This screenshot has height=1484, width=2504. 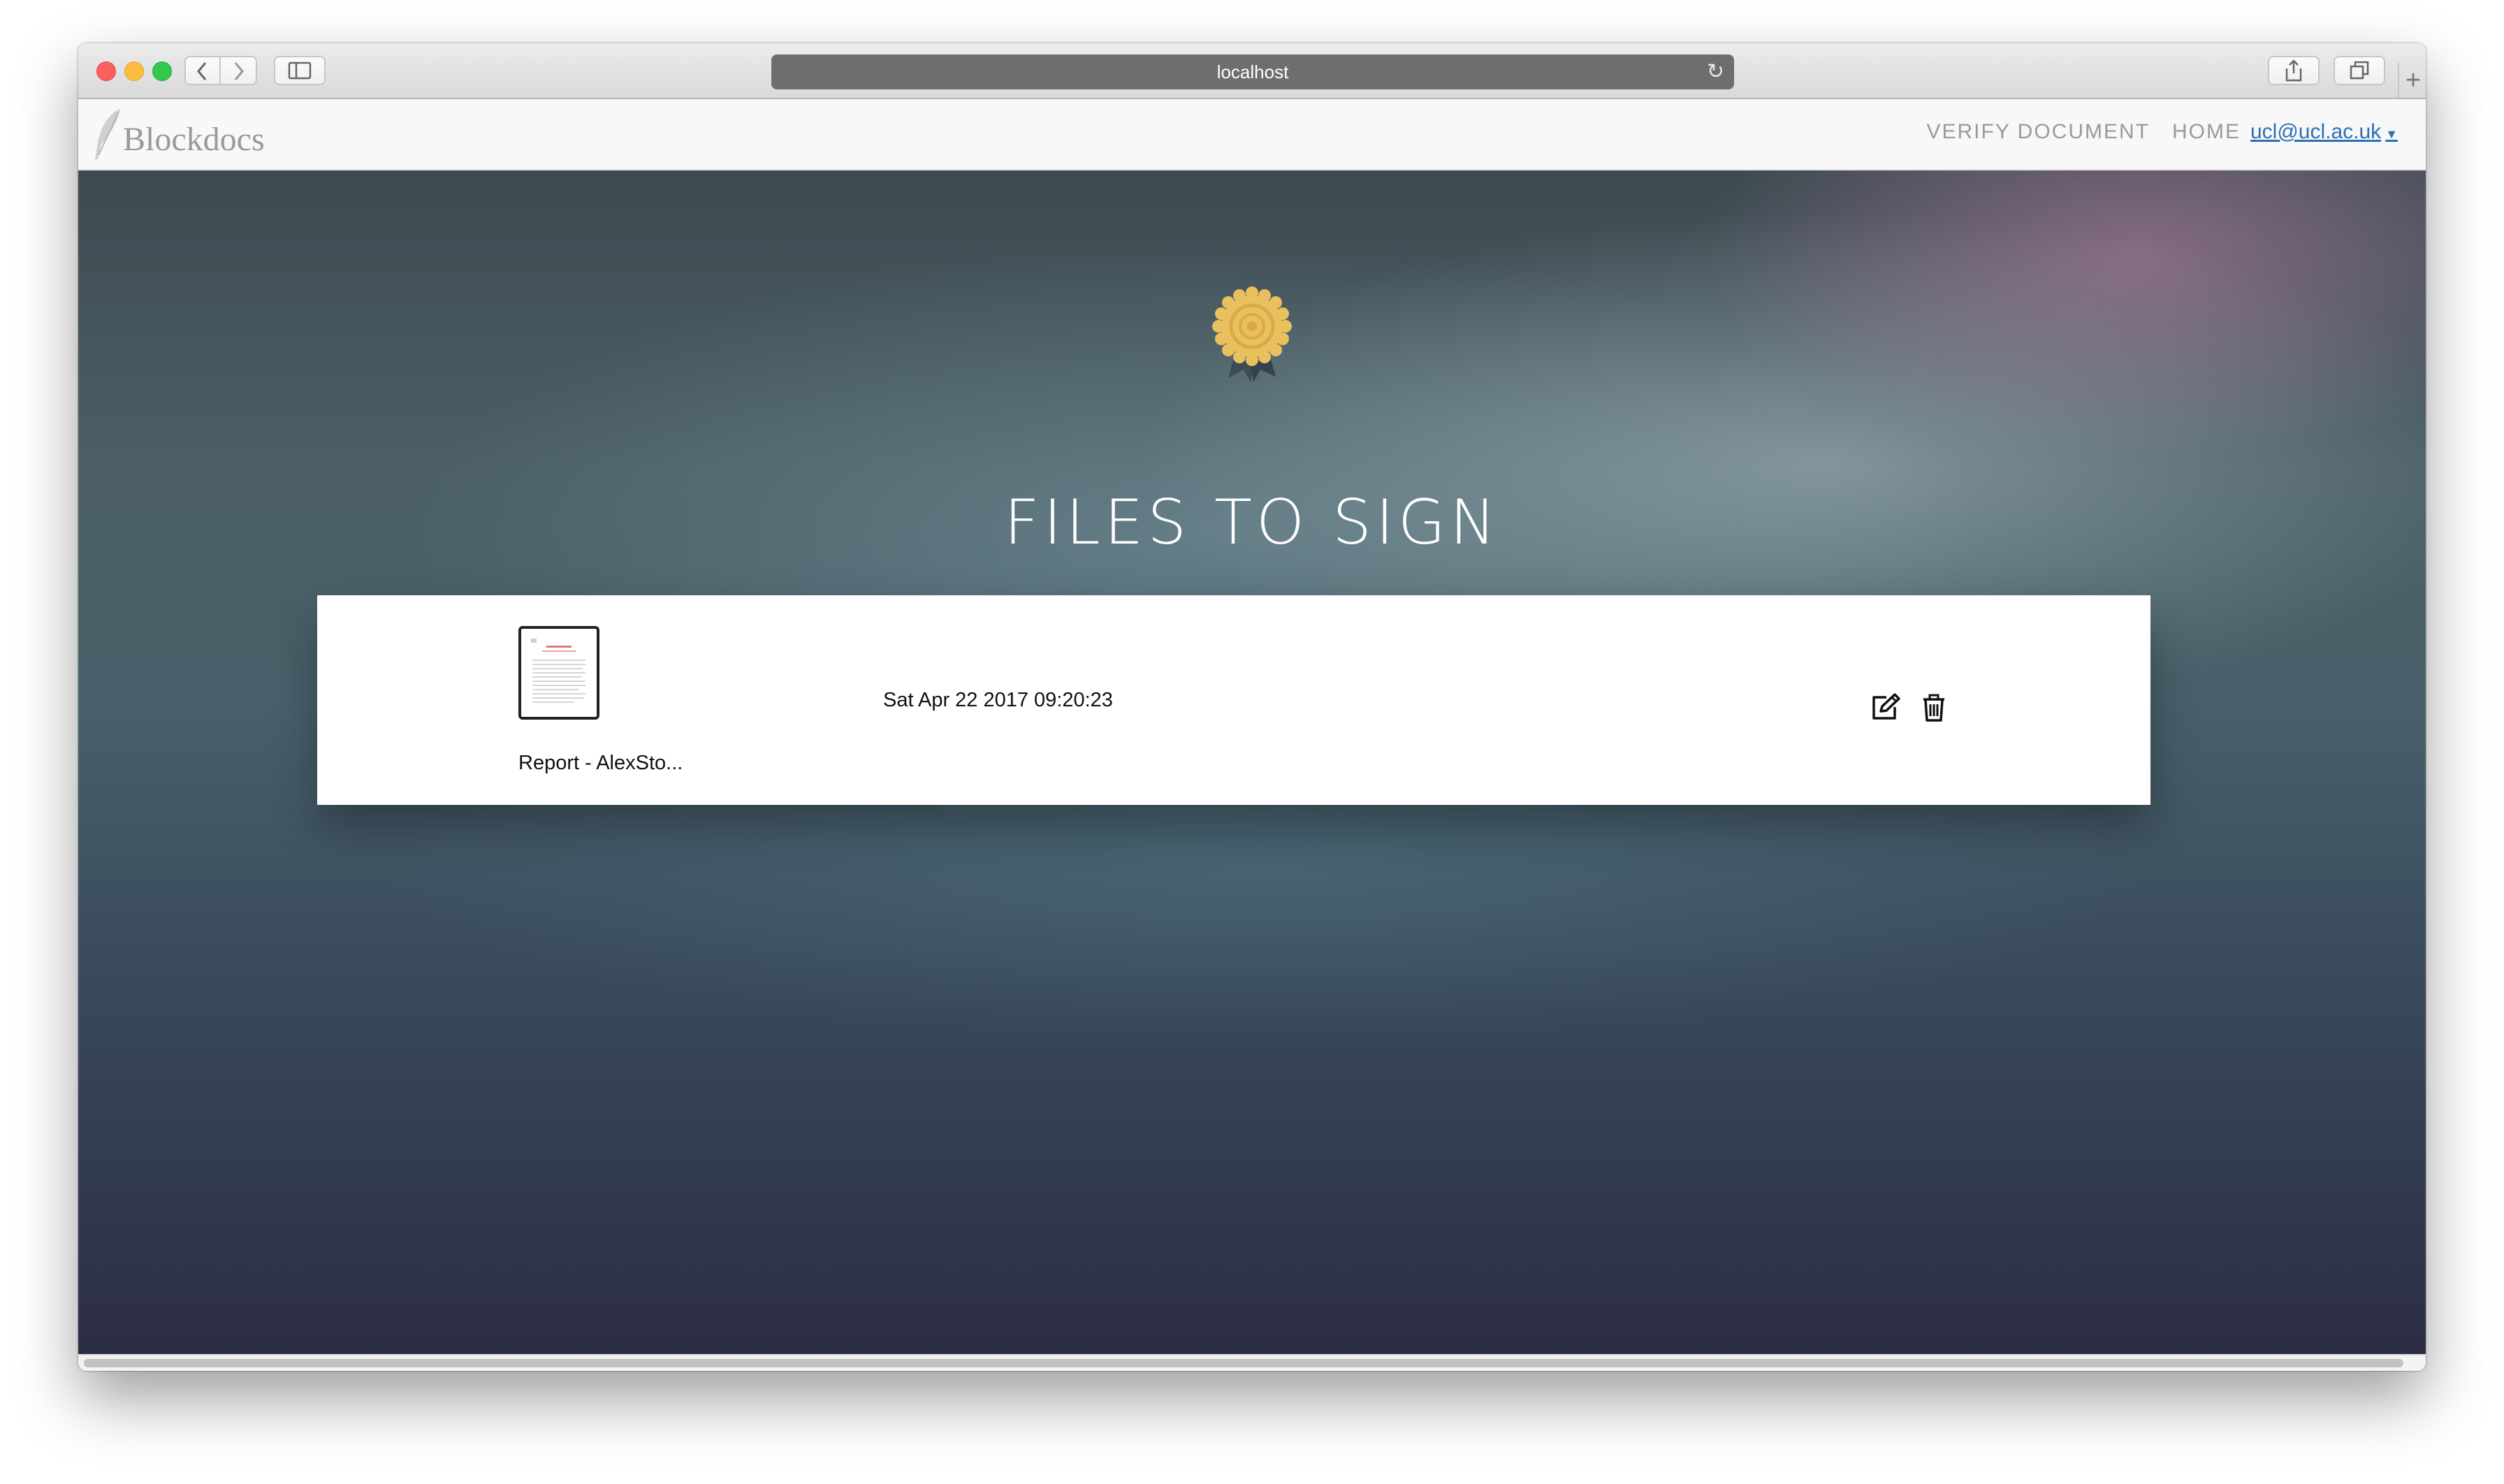 I want to click on chevron-right-icon, so click(x=239, y=71).